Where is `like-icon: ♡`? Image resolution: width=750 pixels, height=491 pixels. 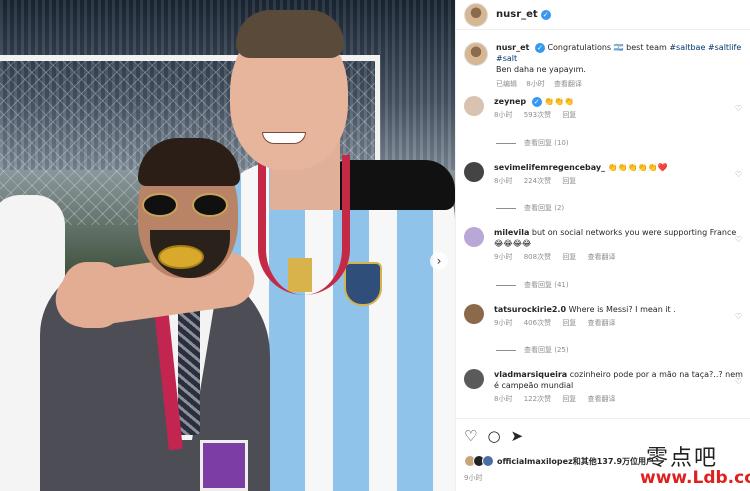
like-icon: ♡ is located at coordinates (470, 436).